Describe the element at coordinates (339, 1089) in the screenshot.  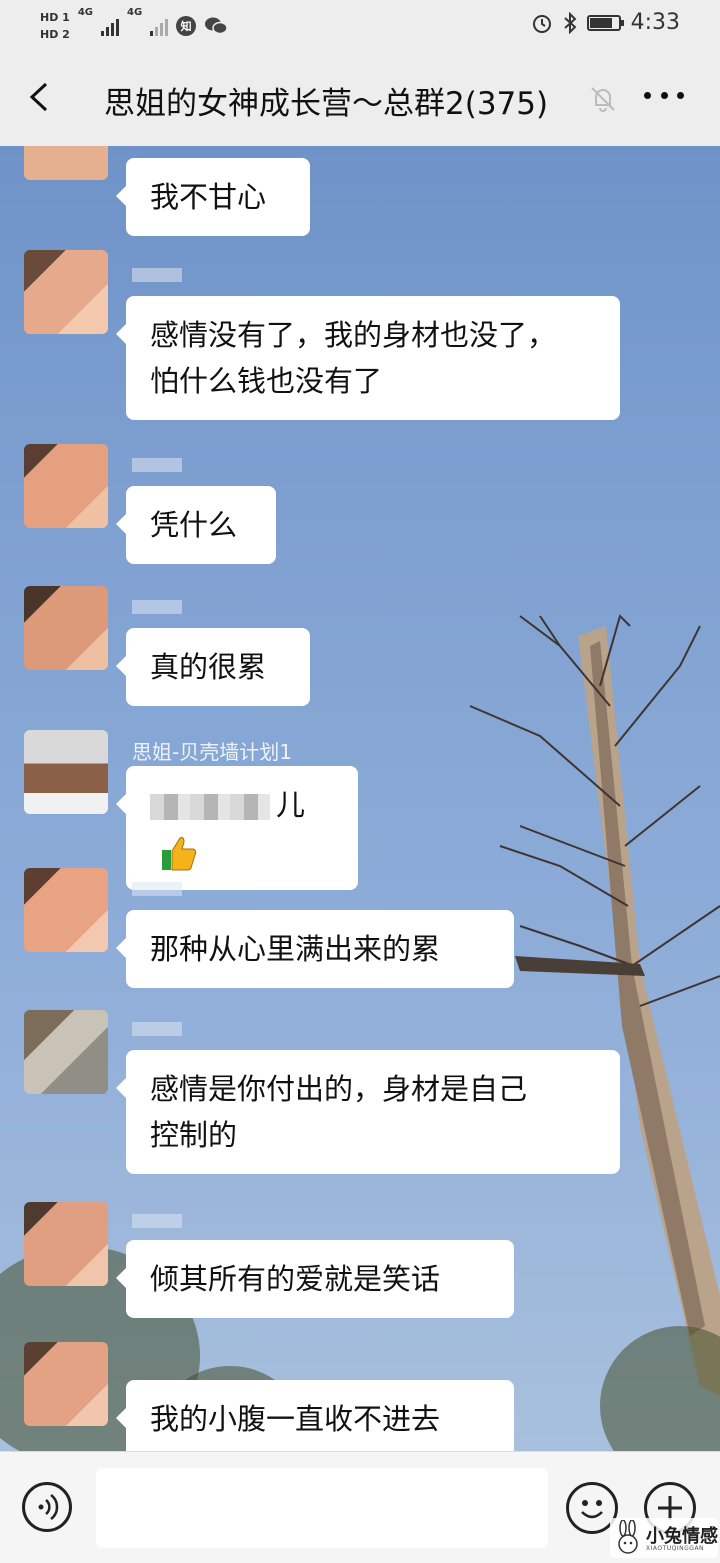
I see `message-text-line: 感情是你付出的，身材是自己` at that location.